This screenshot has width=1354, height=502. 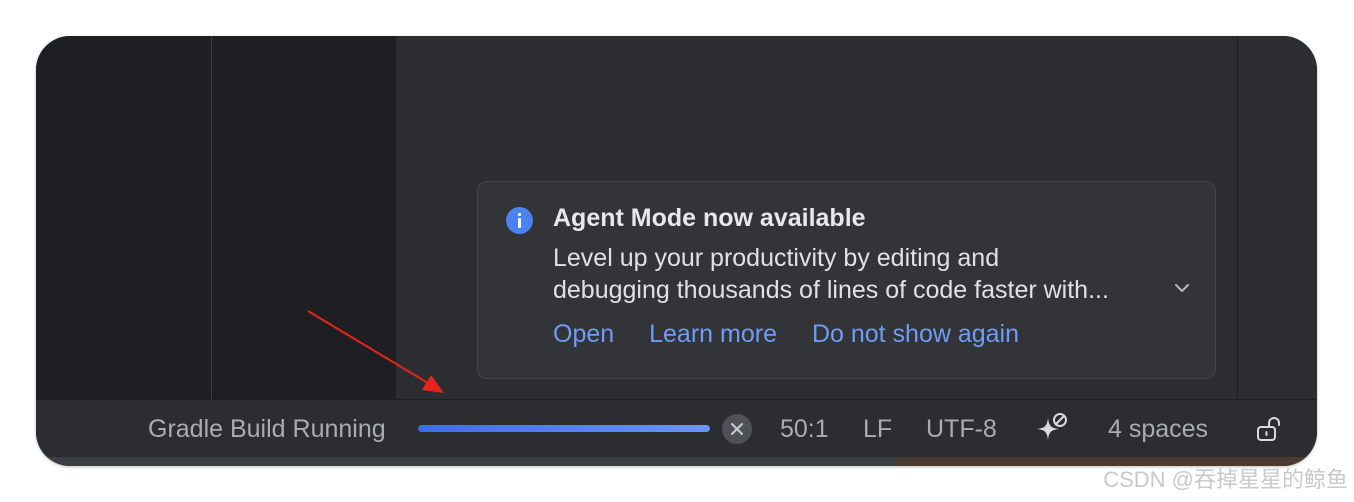 What do you see at coordinates (915, 334) in the screenshot?
I see `do-not-show-again-link: Do not show again` at bounding box center [915, 334].